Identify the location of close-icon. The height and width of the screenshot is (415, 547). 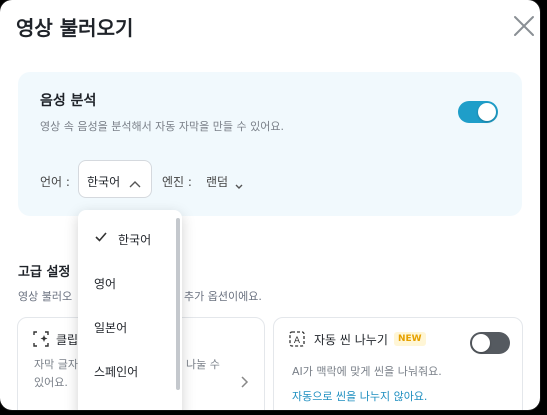
(524, 26).